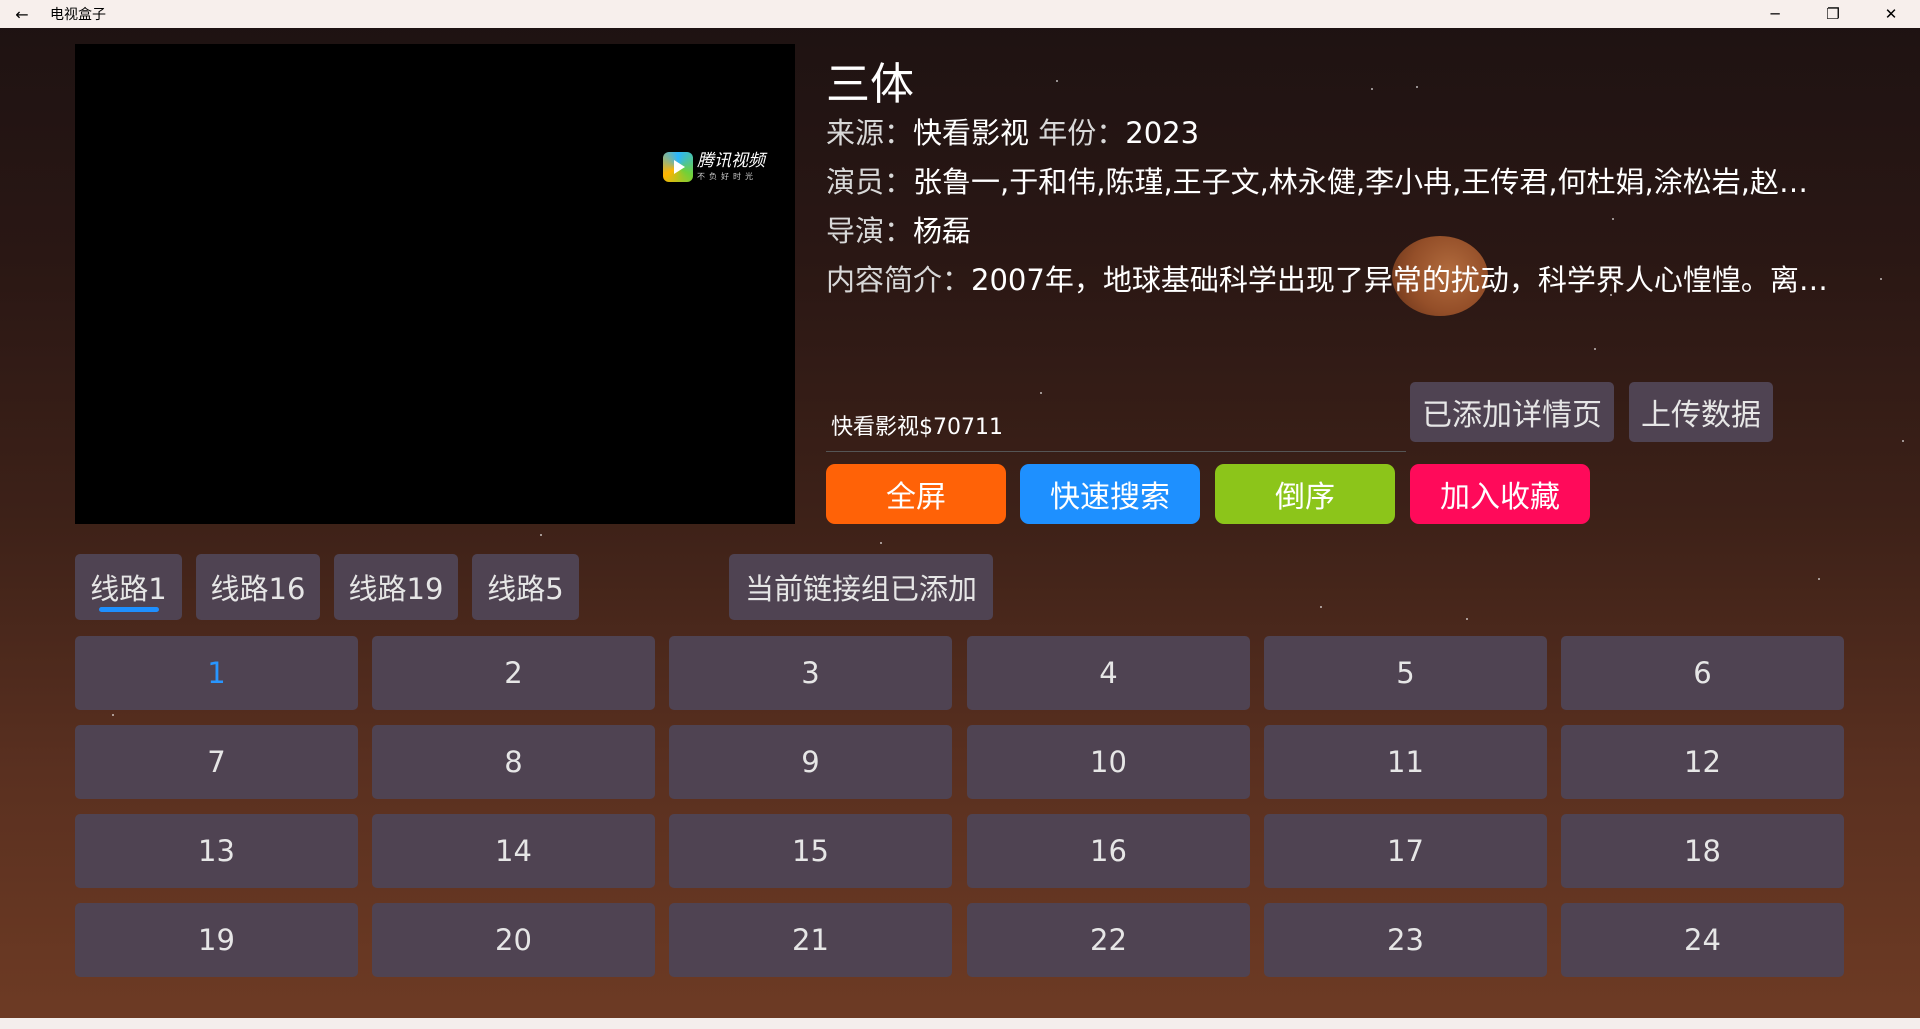 This screenshot has width=1920, height=1029. I want to click on episode-button-10: 10, so click(1108, 762).